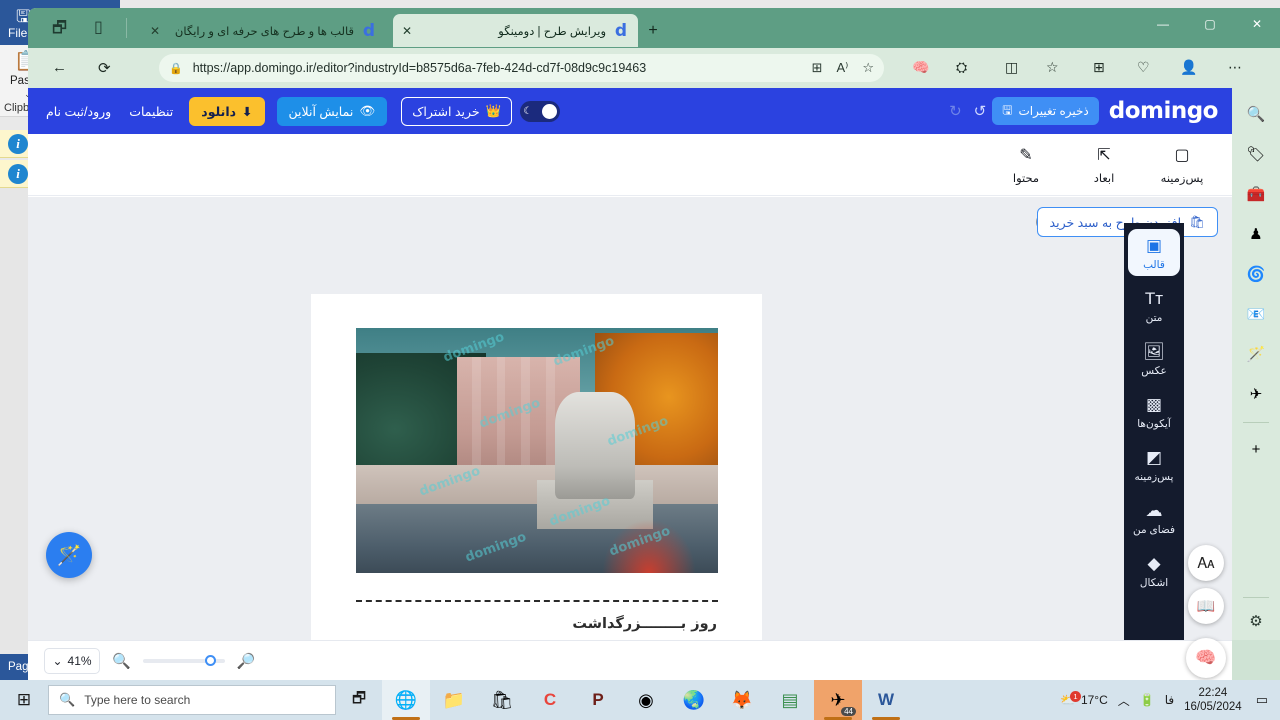 Image resolution: width=1280 pixels, height=720 pixels. Describe the element at coordinates (98, 27) in the screenshot. I see `tab-actions-icon: ▯` at that location.